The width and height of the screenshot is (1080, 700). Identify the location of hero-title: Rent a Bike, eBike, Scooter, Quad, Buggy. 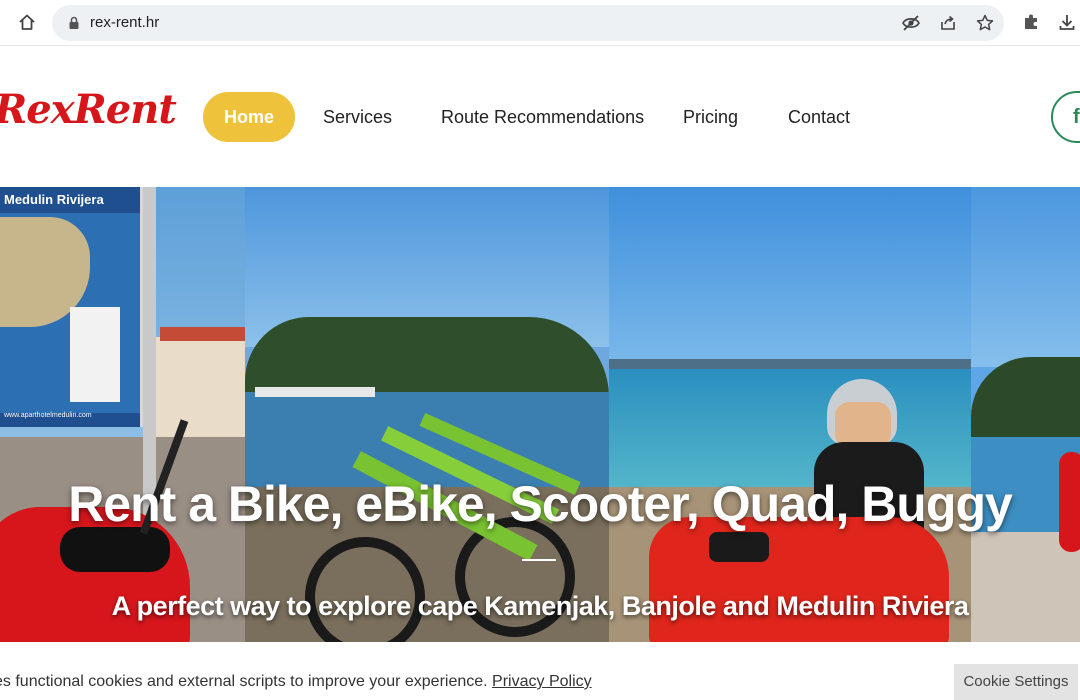
(540, 504).